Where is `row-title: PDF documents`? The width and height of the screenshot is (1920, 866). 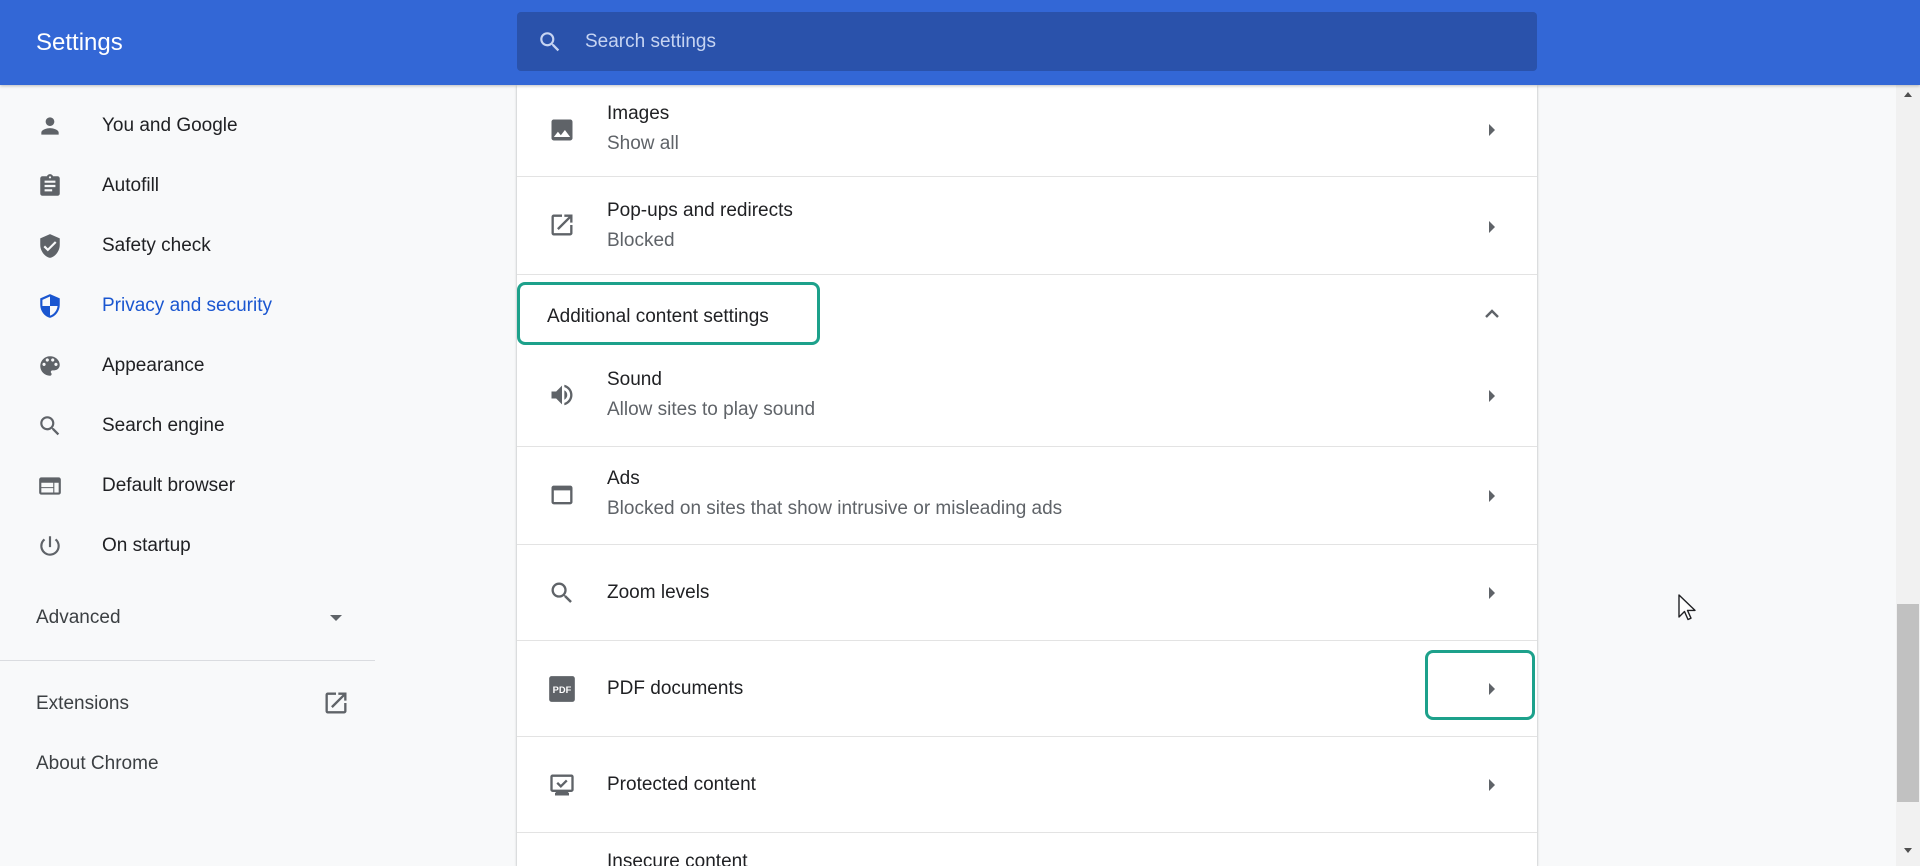
row-title: PDF documents is located at coordinates (675, 688).